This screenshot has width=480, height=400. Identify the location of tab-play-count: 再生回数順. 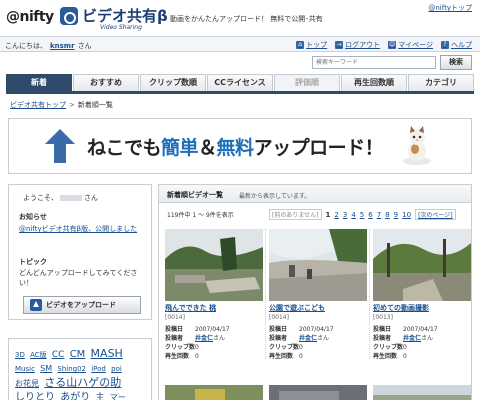
(374, 82).